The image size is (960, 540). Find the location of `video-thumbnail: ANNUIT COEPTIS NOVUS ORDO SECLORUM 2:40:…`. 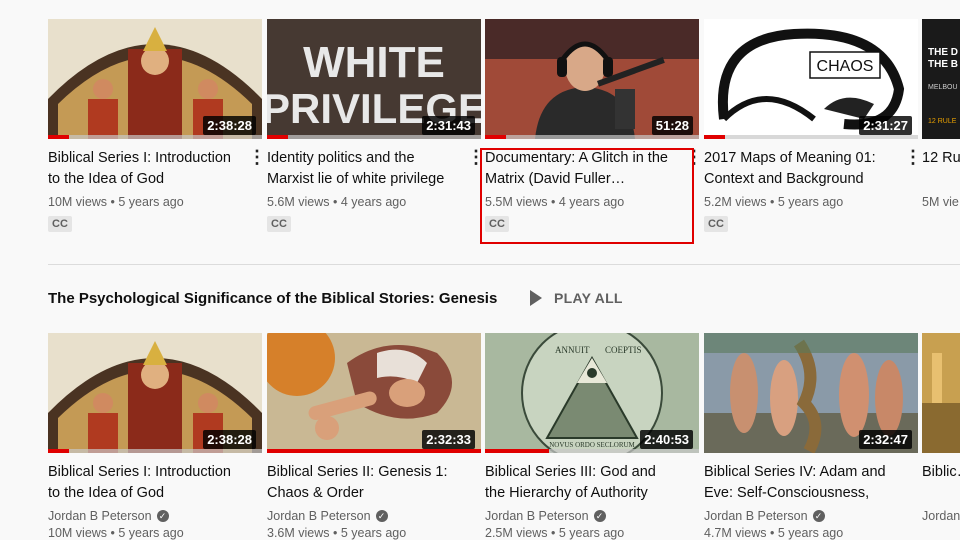

video-thumbnail: ANNUIT COEPTIS NOVUS ORDO SECLORUM 2:40:… is located at coordinates (592, 393).